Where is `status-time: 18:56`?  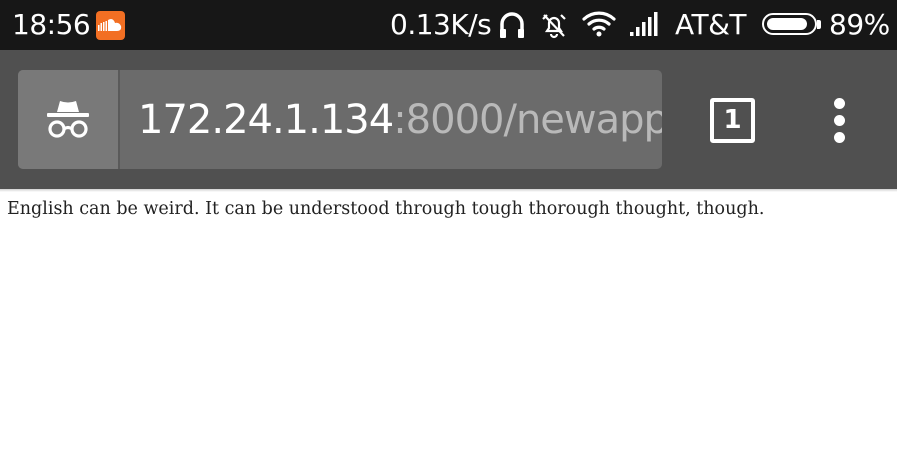
status-time: 18:56 is located at coordinates (51, 24).